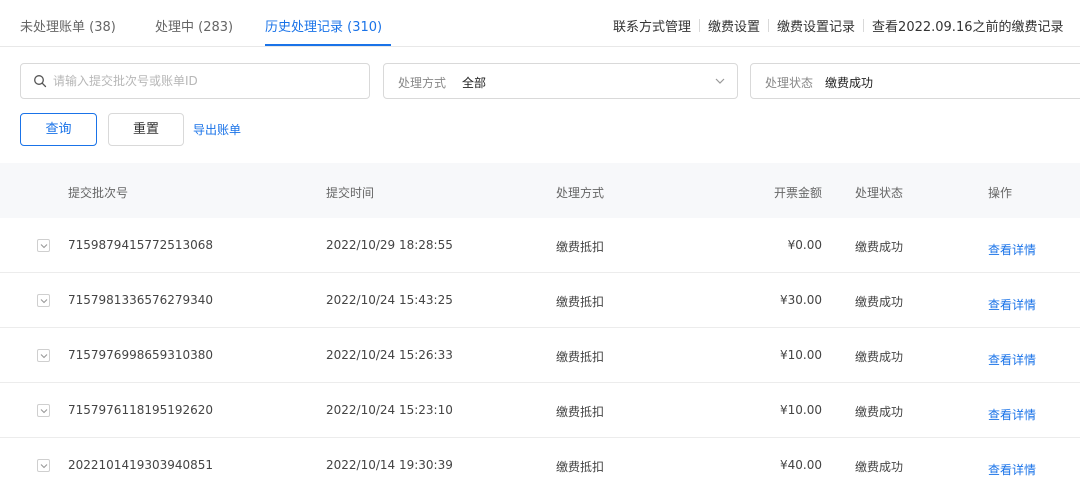 The width and height of the screenshot is (1080, 488). I want to click on header-links: 联系方式管理 缴费设置 缴费设置记录 查看2022.09.16之前的缴费记录, so click(838, 25).